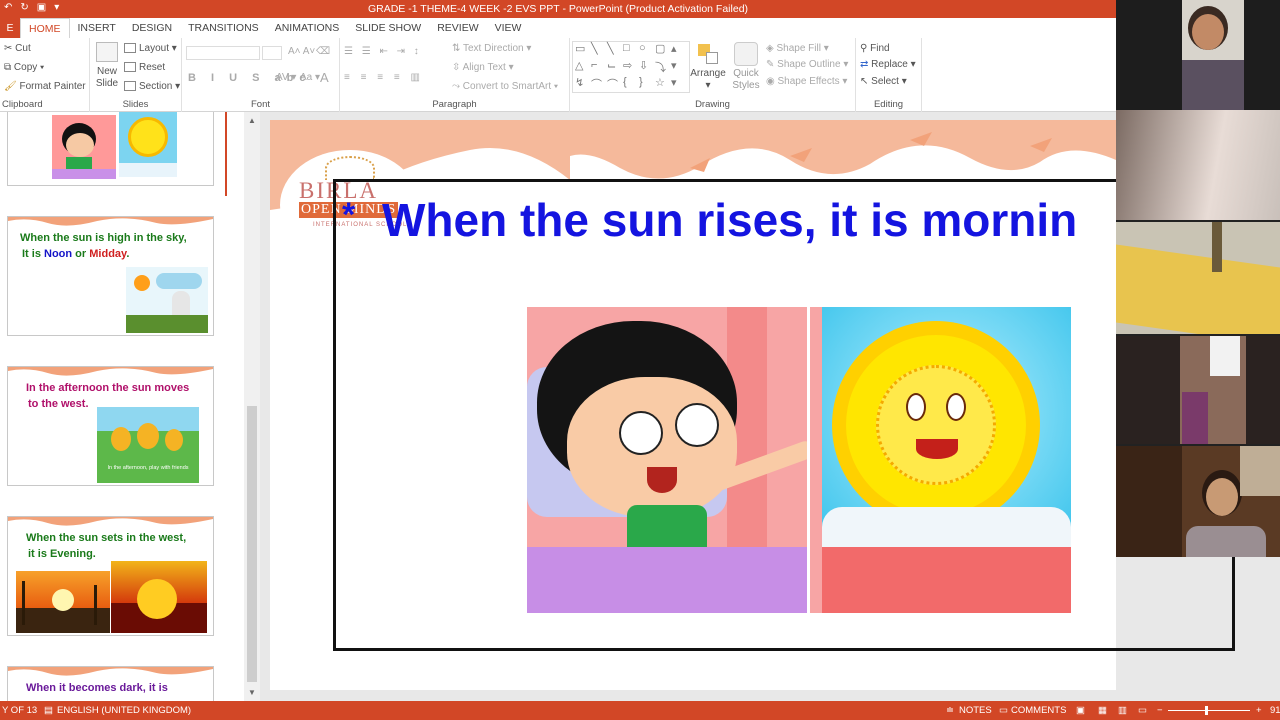 The width and height of the screenshot is (1280, 720). What do you see at coordinates (223, 28) in the screenshot?
I see `tab-transitions: TRANSITIONS` at bounding box center [223, 28].